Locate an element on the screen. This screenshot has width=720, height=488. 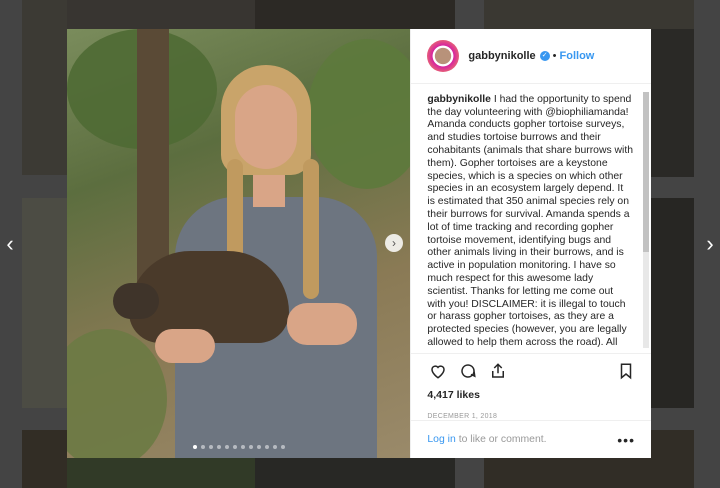
comment-footer: Log in to like or comment. ••• is located at coordinates (531, 439).